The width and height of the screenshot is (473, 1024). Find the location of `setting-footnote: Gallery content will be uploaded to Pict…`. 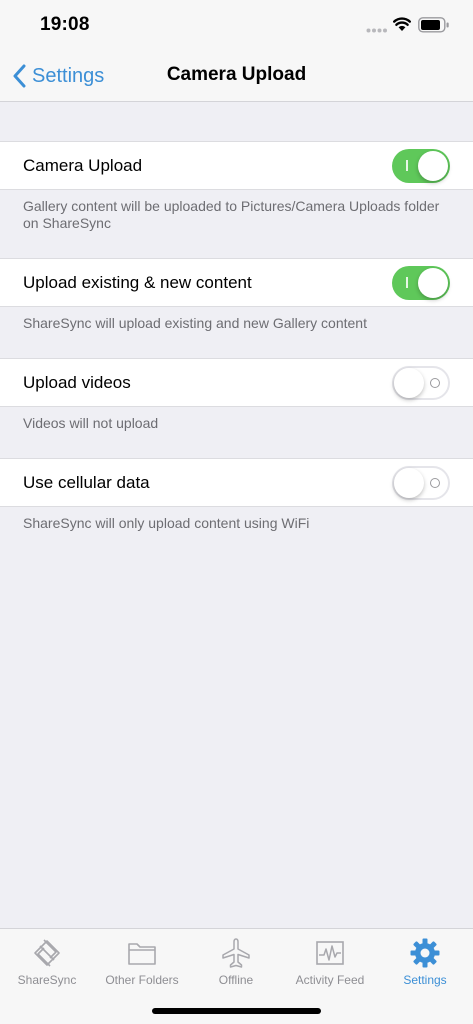

setting-footnote: Gallery content will be uploaded to Pict… is located at coordinates (231, 214).